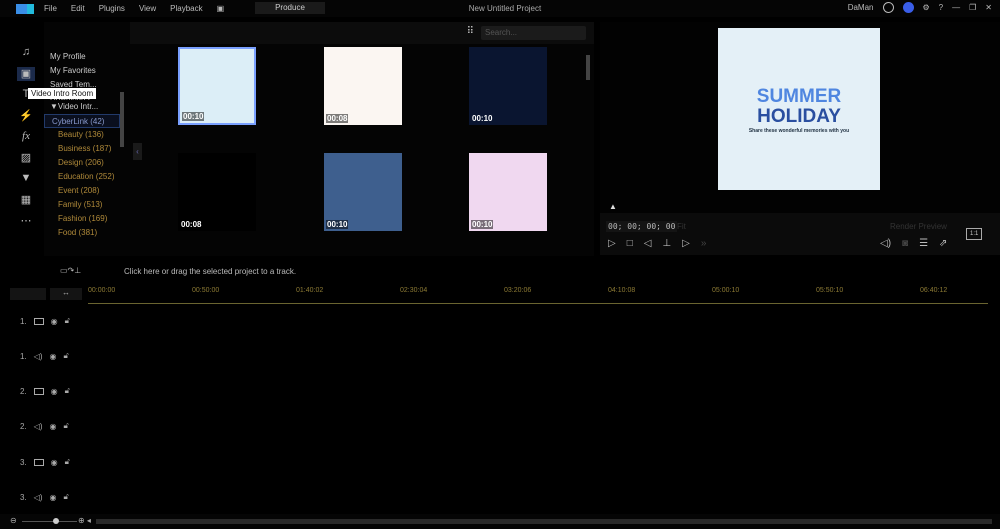 The width and height of the screenshot is (1000, 529). Describe the element at coordinates (923, 243) in the screenshot. I see `subtitle-icon: ☰` at that location.